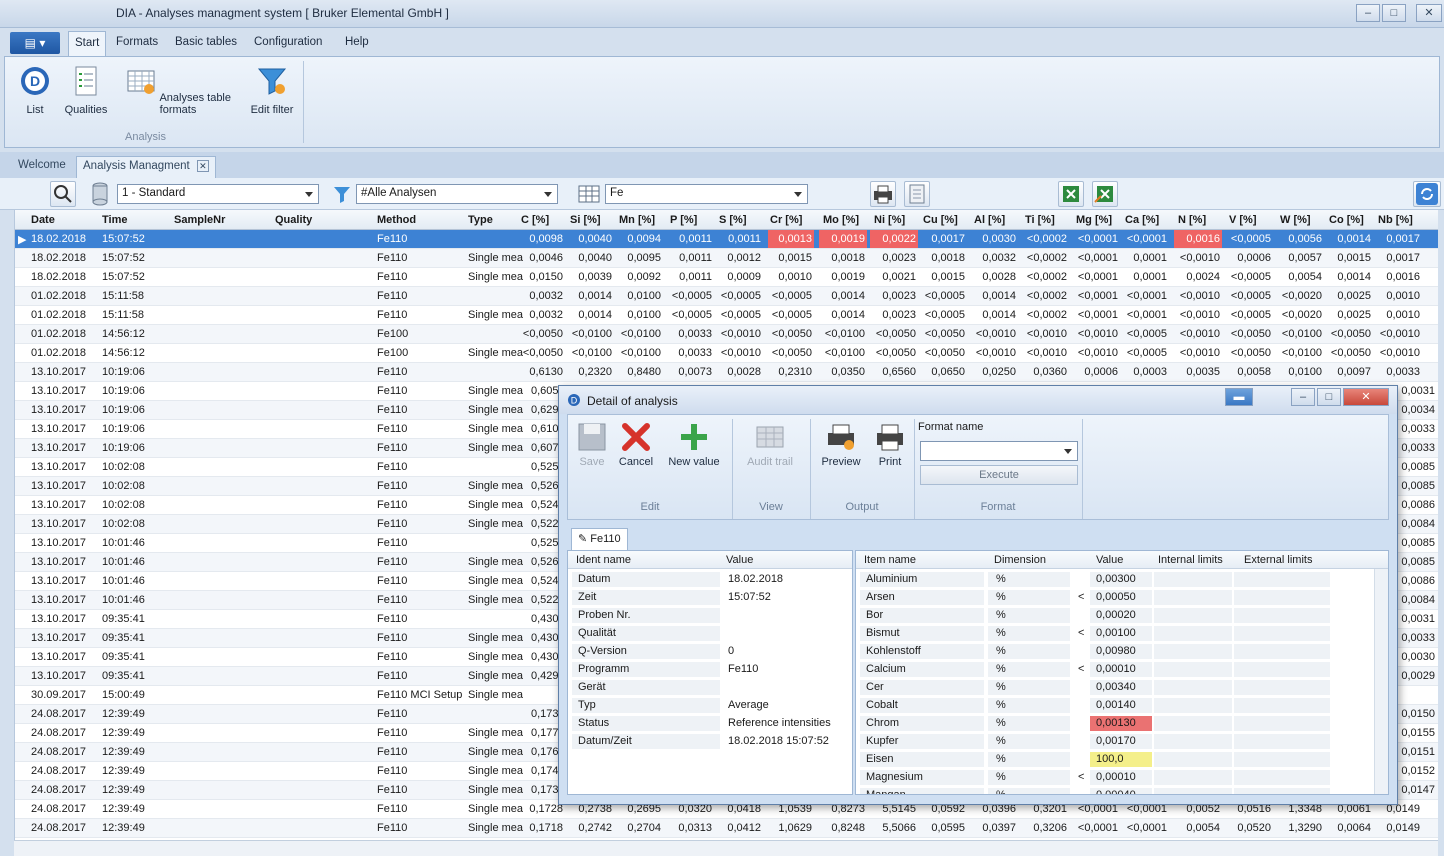  Describe the element at coordinates (1368, 13) in the screenshot. I see `minimize-button: –` at that location.